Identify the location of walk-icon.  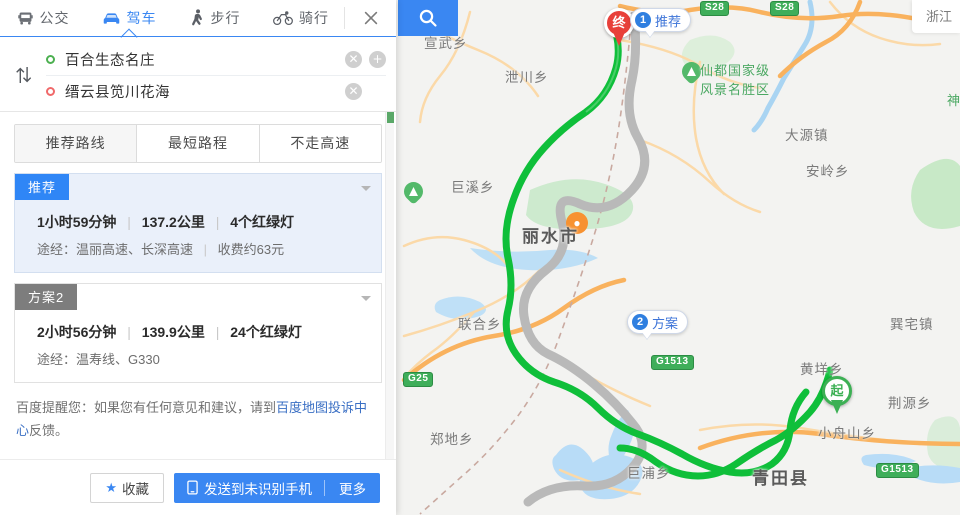
(196, 17).